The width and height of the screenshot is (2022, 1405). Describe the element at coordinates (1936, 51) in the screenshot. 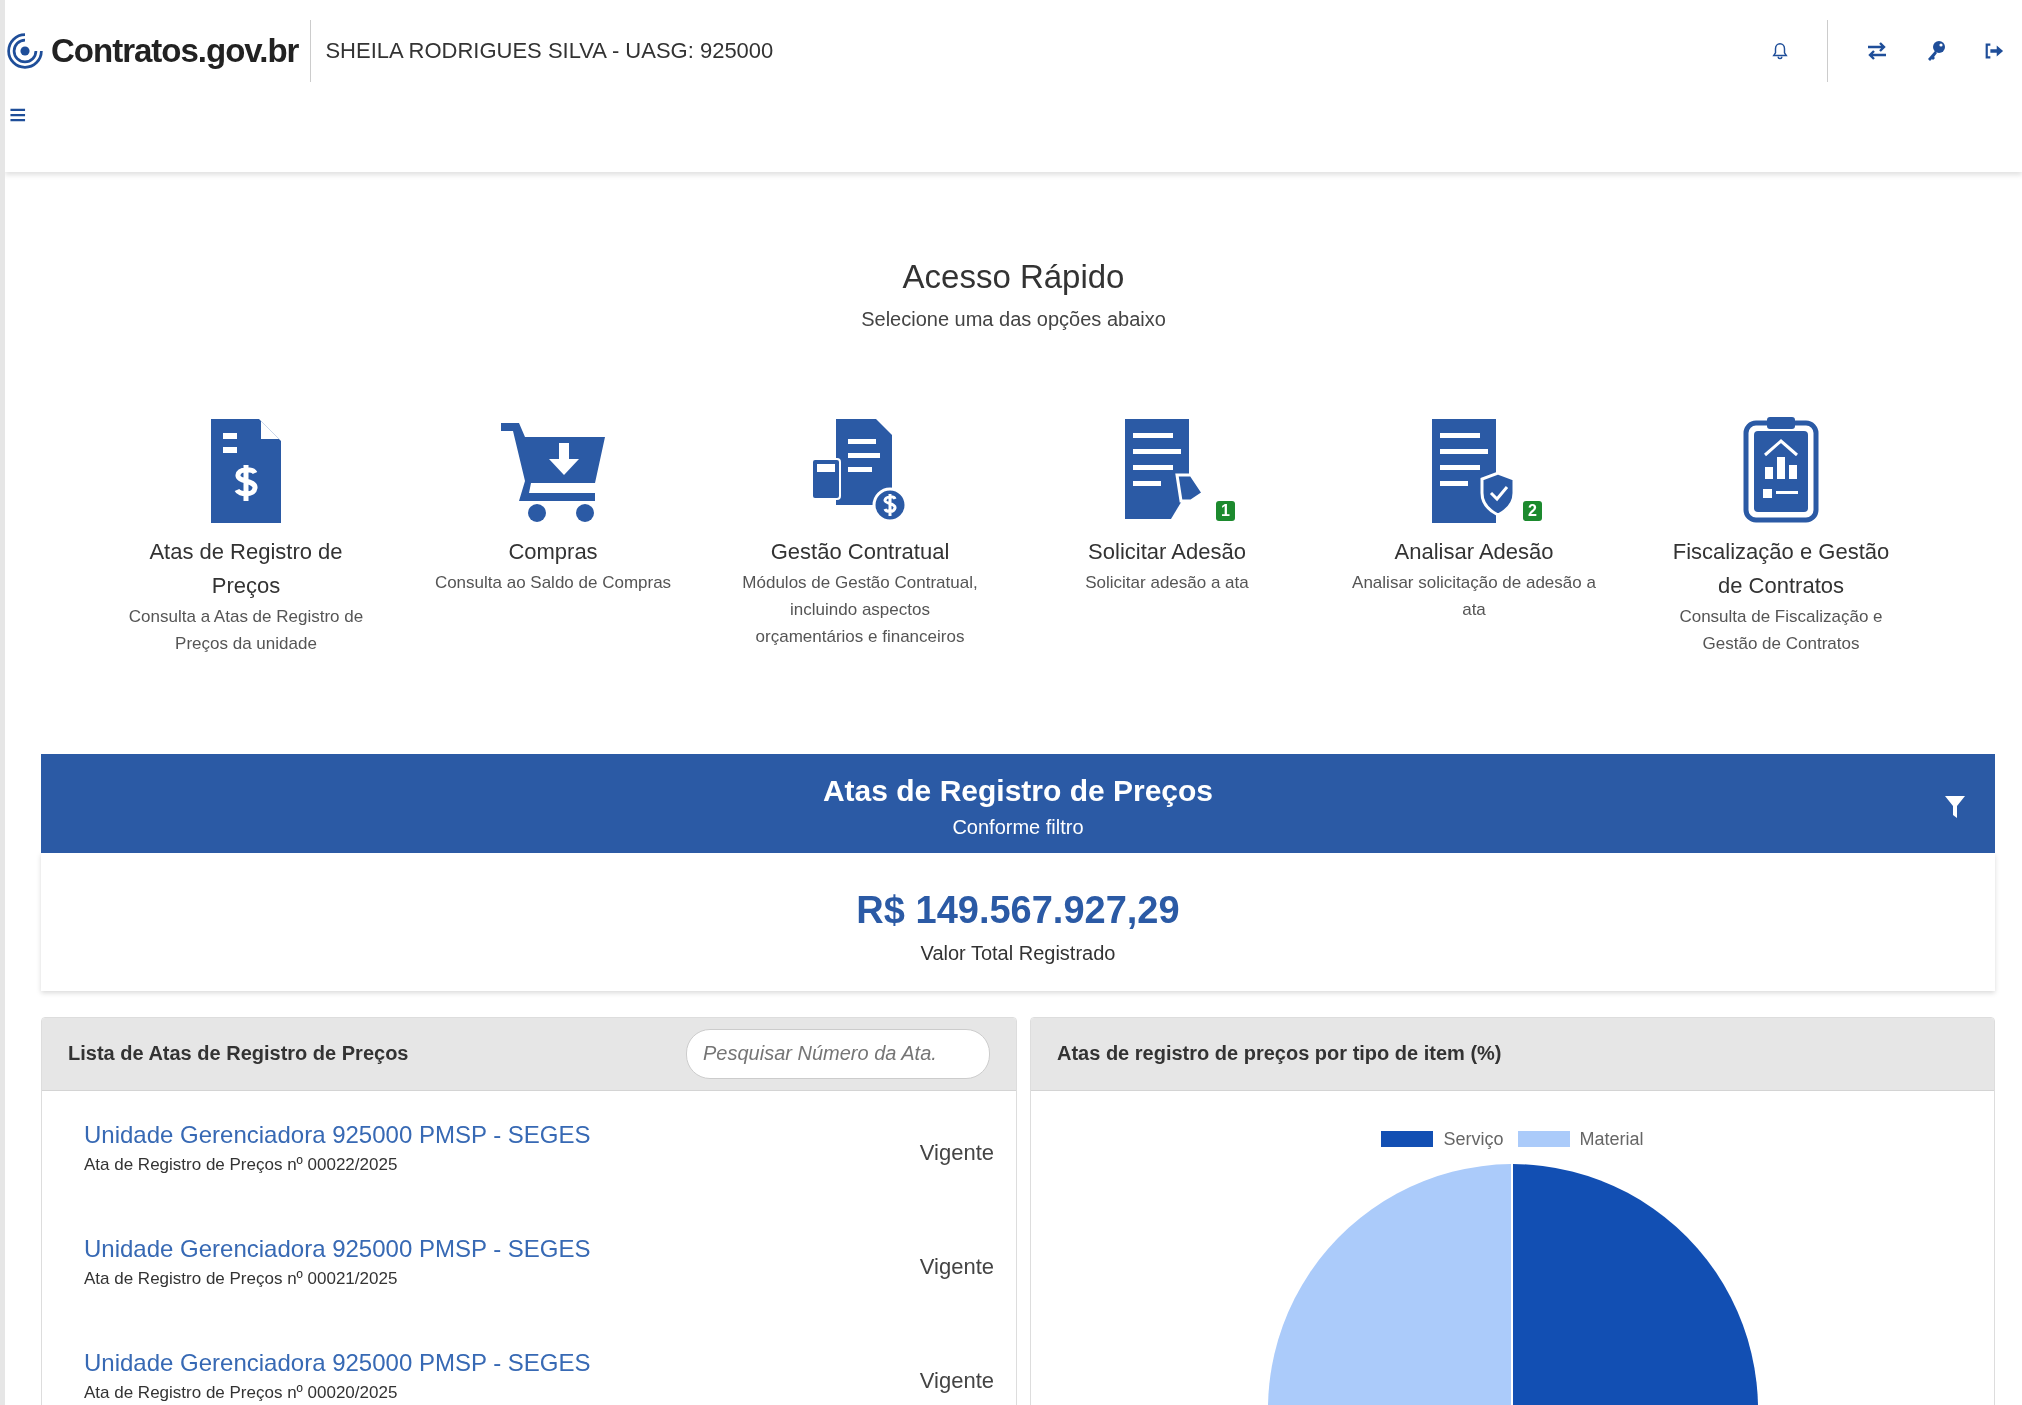

I see `key-icon` at that location.